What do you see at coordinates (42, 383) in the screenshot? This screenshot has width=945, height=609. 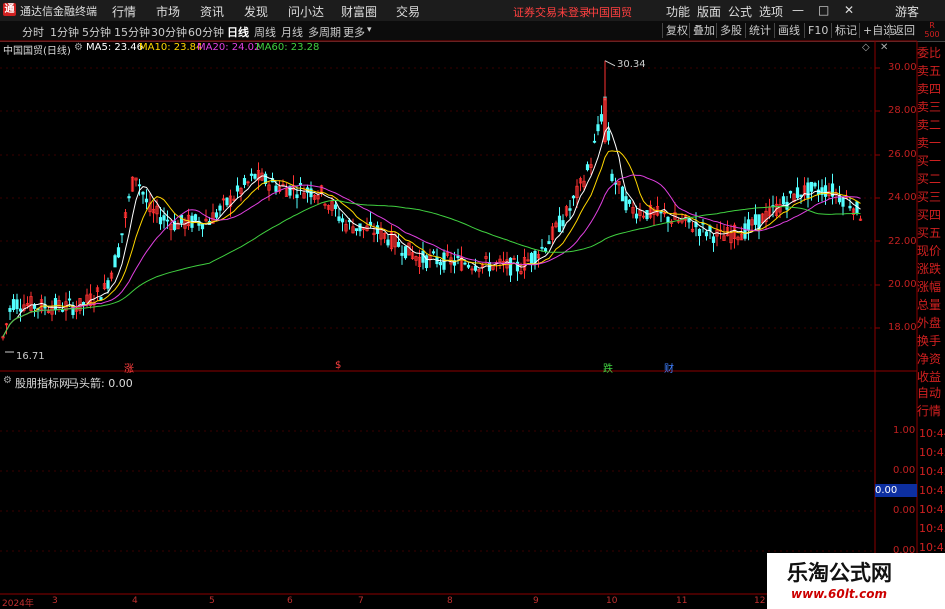 I see `indicator-title: 股朋指标网` at bounding box center [42, 383].